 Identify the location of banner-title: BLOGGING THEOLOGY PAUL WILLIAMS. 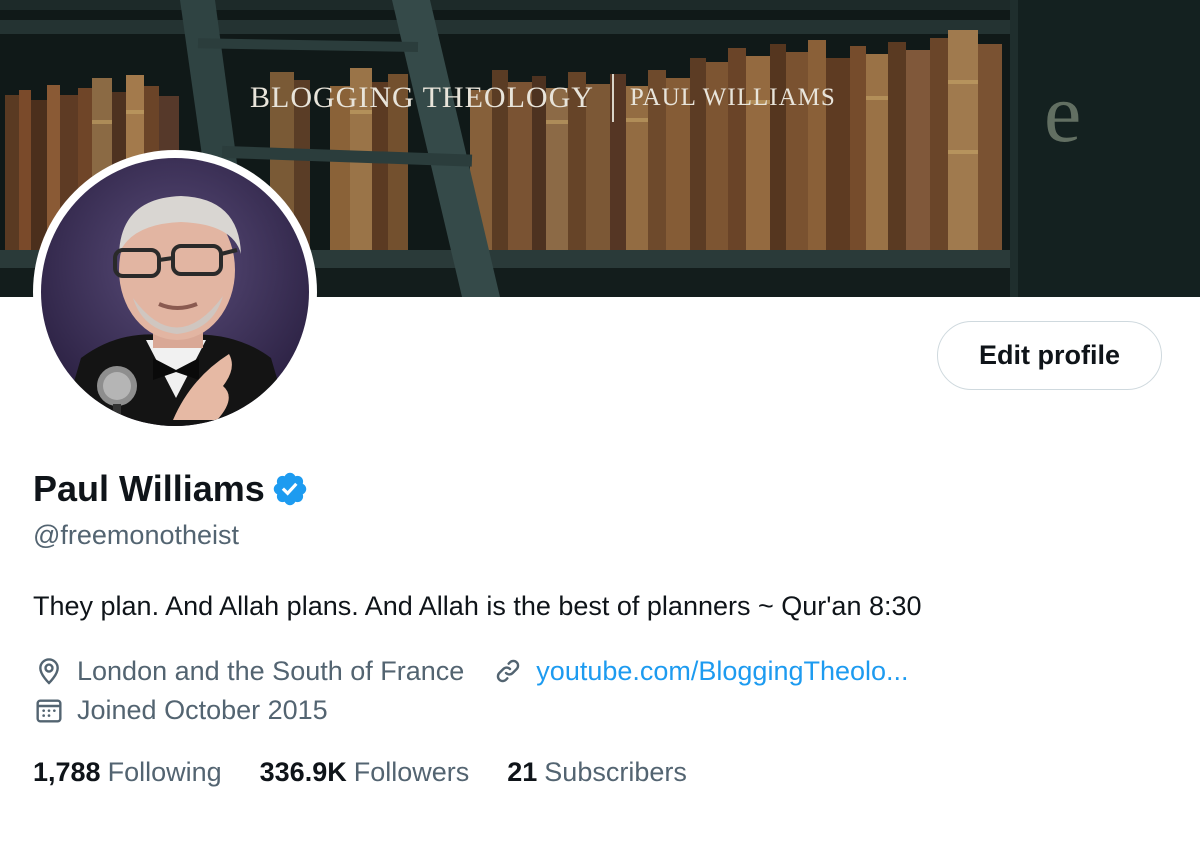
(543, 98).